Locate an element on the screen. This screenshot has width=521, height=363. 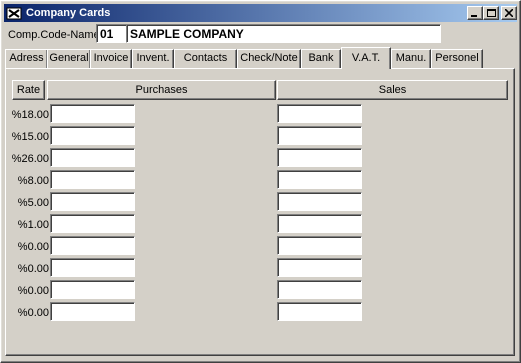
company-code-name-label: Comp.Code-Name is located at coordinates (54, 35).